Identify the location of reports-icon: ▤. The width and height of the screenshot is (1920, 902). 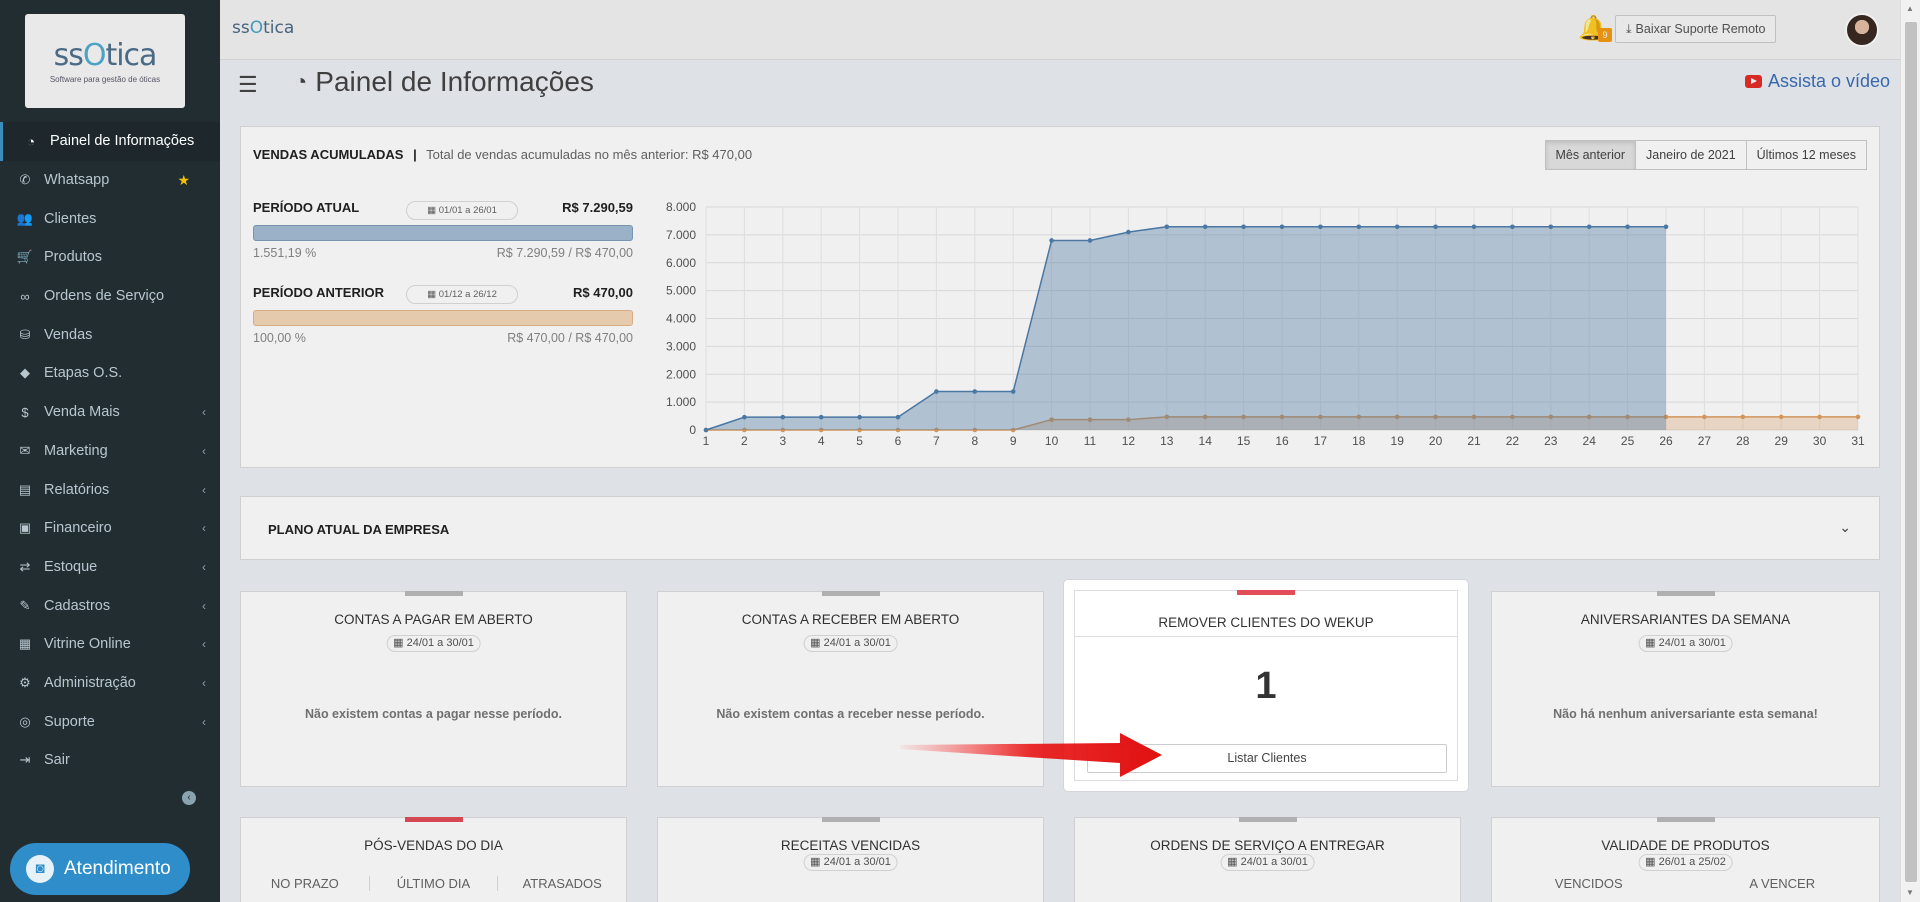
(25, 489).